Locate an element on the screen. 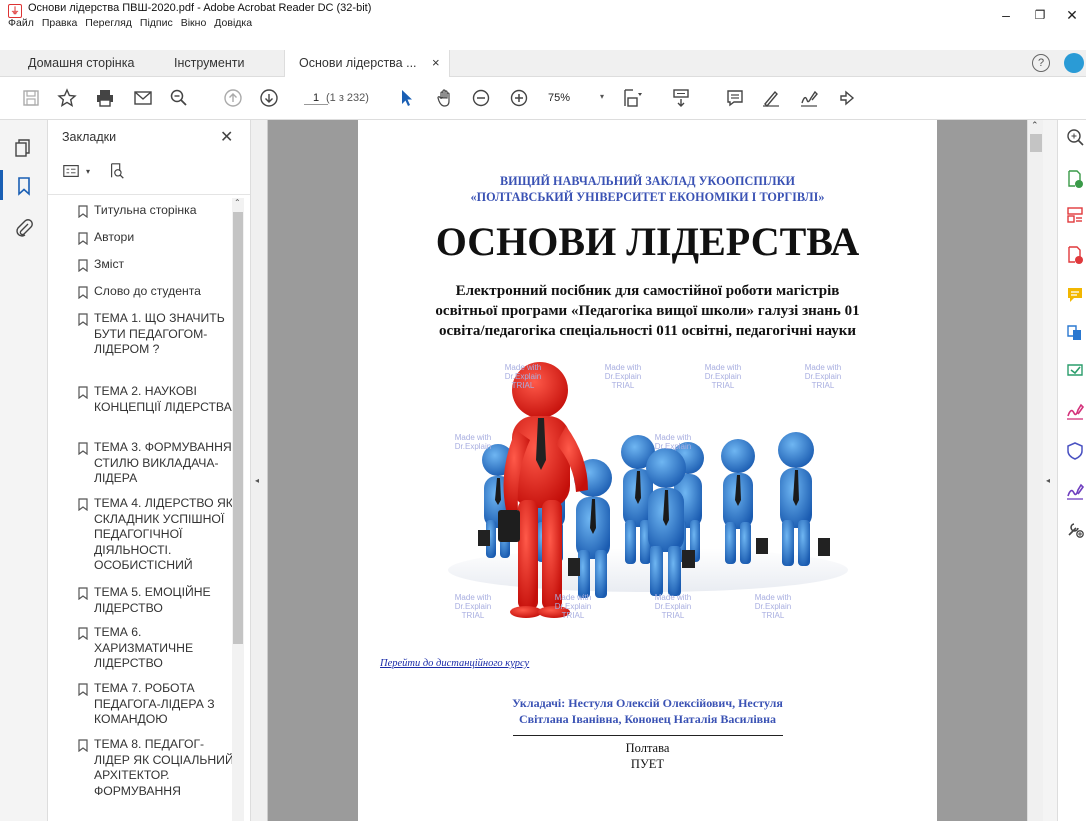 The width and height of the screenshot is (1086, 821). add-comment-icon is located at coordinates (1075, 295).